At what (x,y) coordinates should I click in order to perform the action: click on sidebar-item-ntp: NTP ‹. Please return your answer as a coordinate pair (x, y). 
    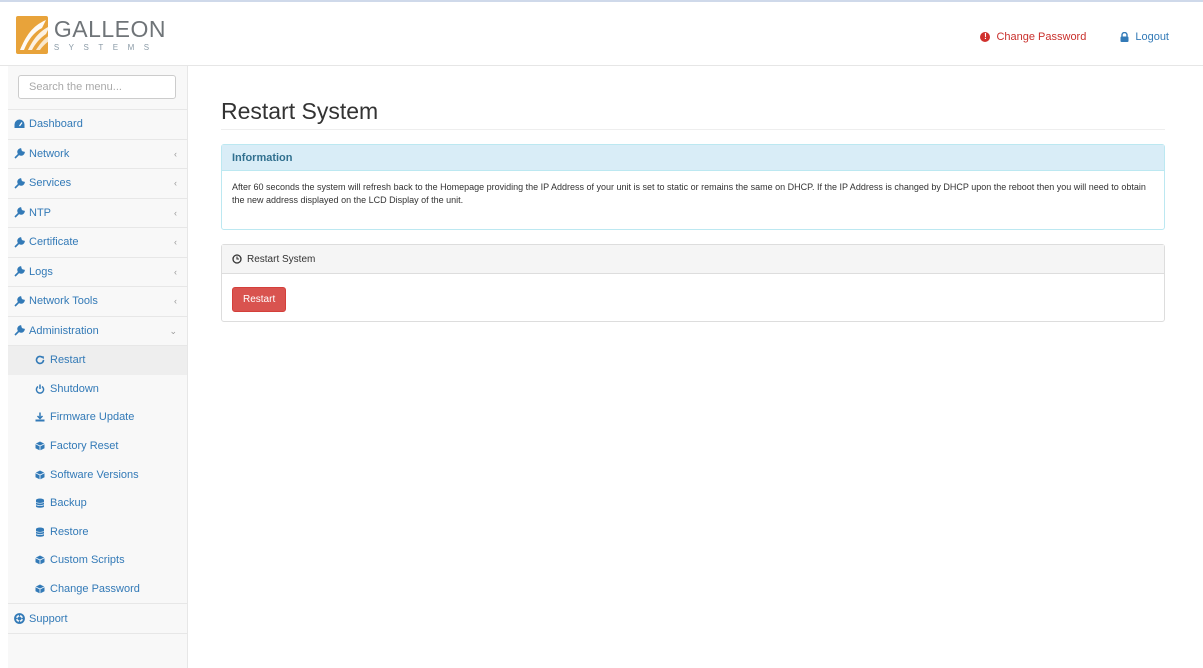
    Looking at the image, I should click on (97, 213).